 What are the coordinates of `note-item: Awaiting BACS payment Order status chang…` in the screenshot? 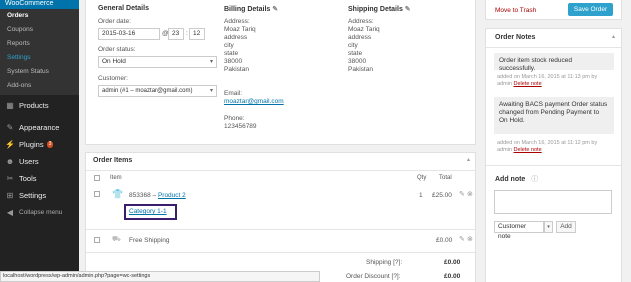 It's located at (554, 115).